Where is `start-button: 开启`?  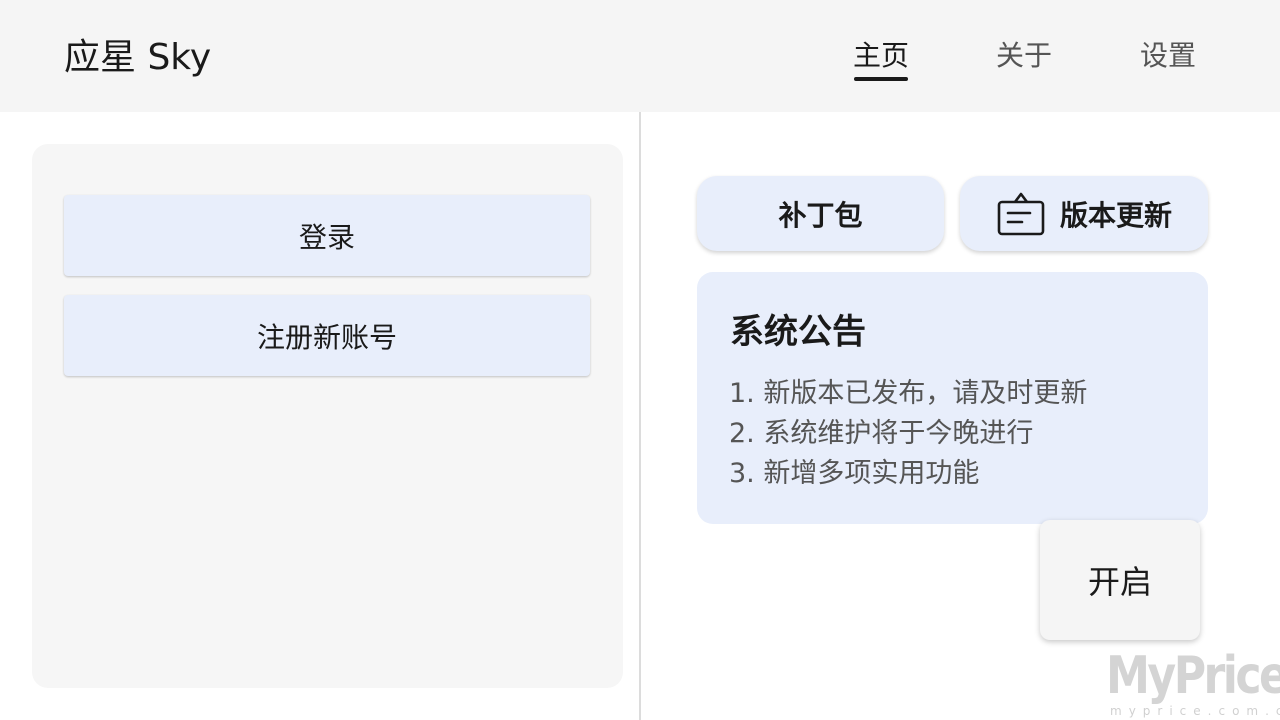
start-button: 开启 is located at coordinates (1120, 580).